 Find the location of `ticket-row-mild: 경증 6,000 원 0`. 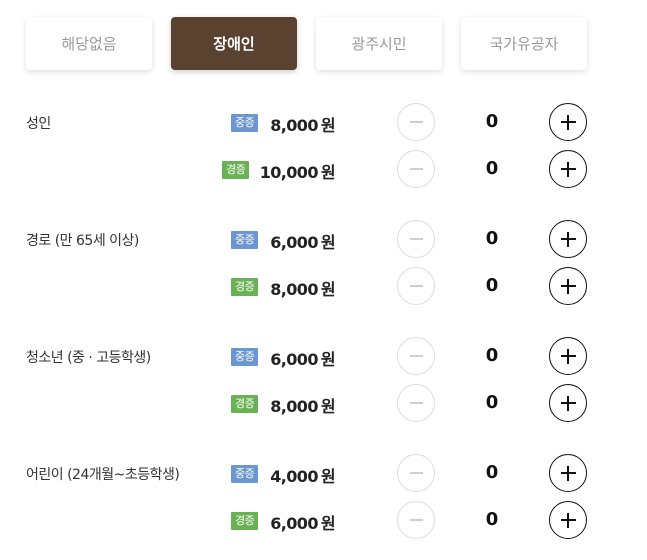

ticket-row-mild: 경증 6,000 원 0 is located at coordinates (323, 520).